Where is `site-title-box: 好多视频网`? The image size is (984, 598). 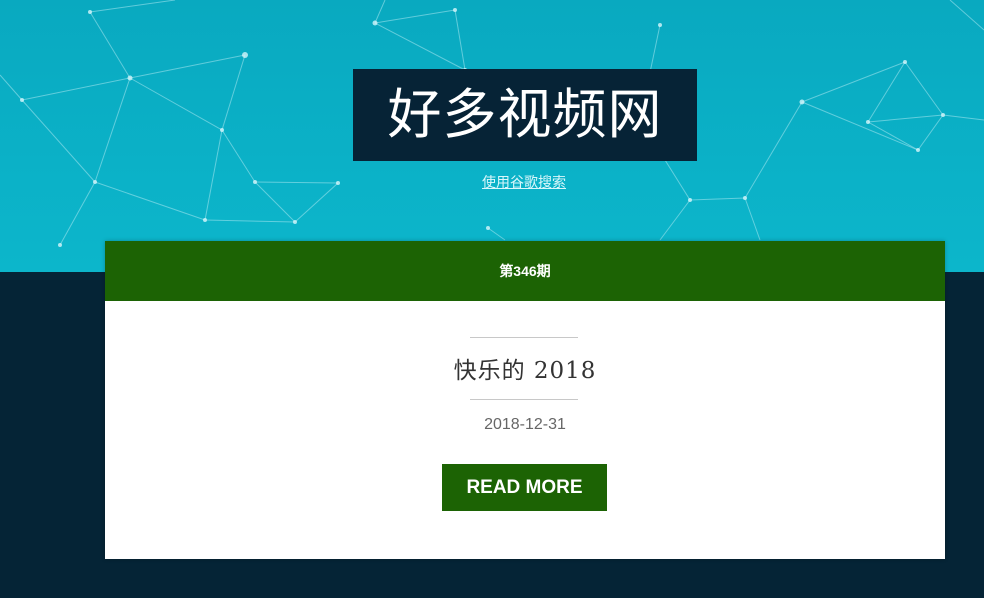
site-title-box: 好多视频网 is located at coordinates (525, 115).